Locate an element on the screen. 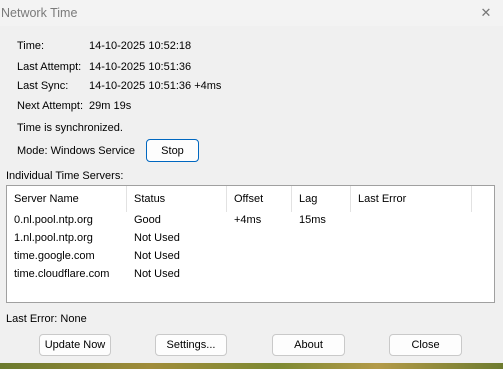 The image size is (503, 369). table-row: 0.nl.pool.ntp.org Good +4ms 15ms is located at coordinates (250, 220).